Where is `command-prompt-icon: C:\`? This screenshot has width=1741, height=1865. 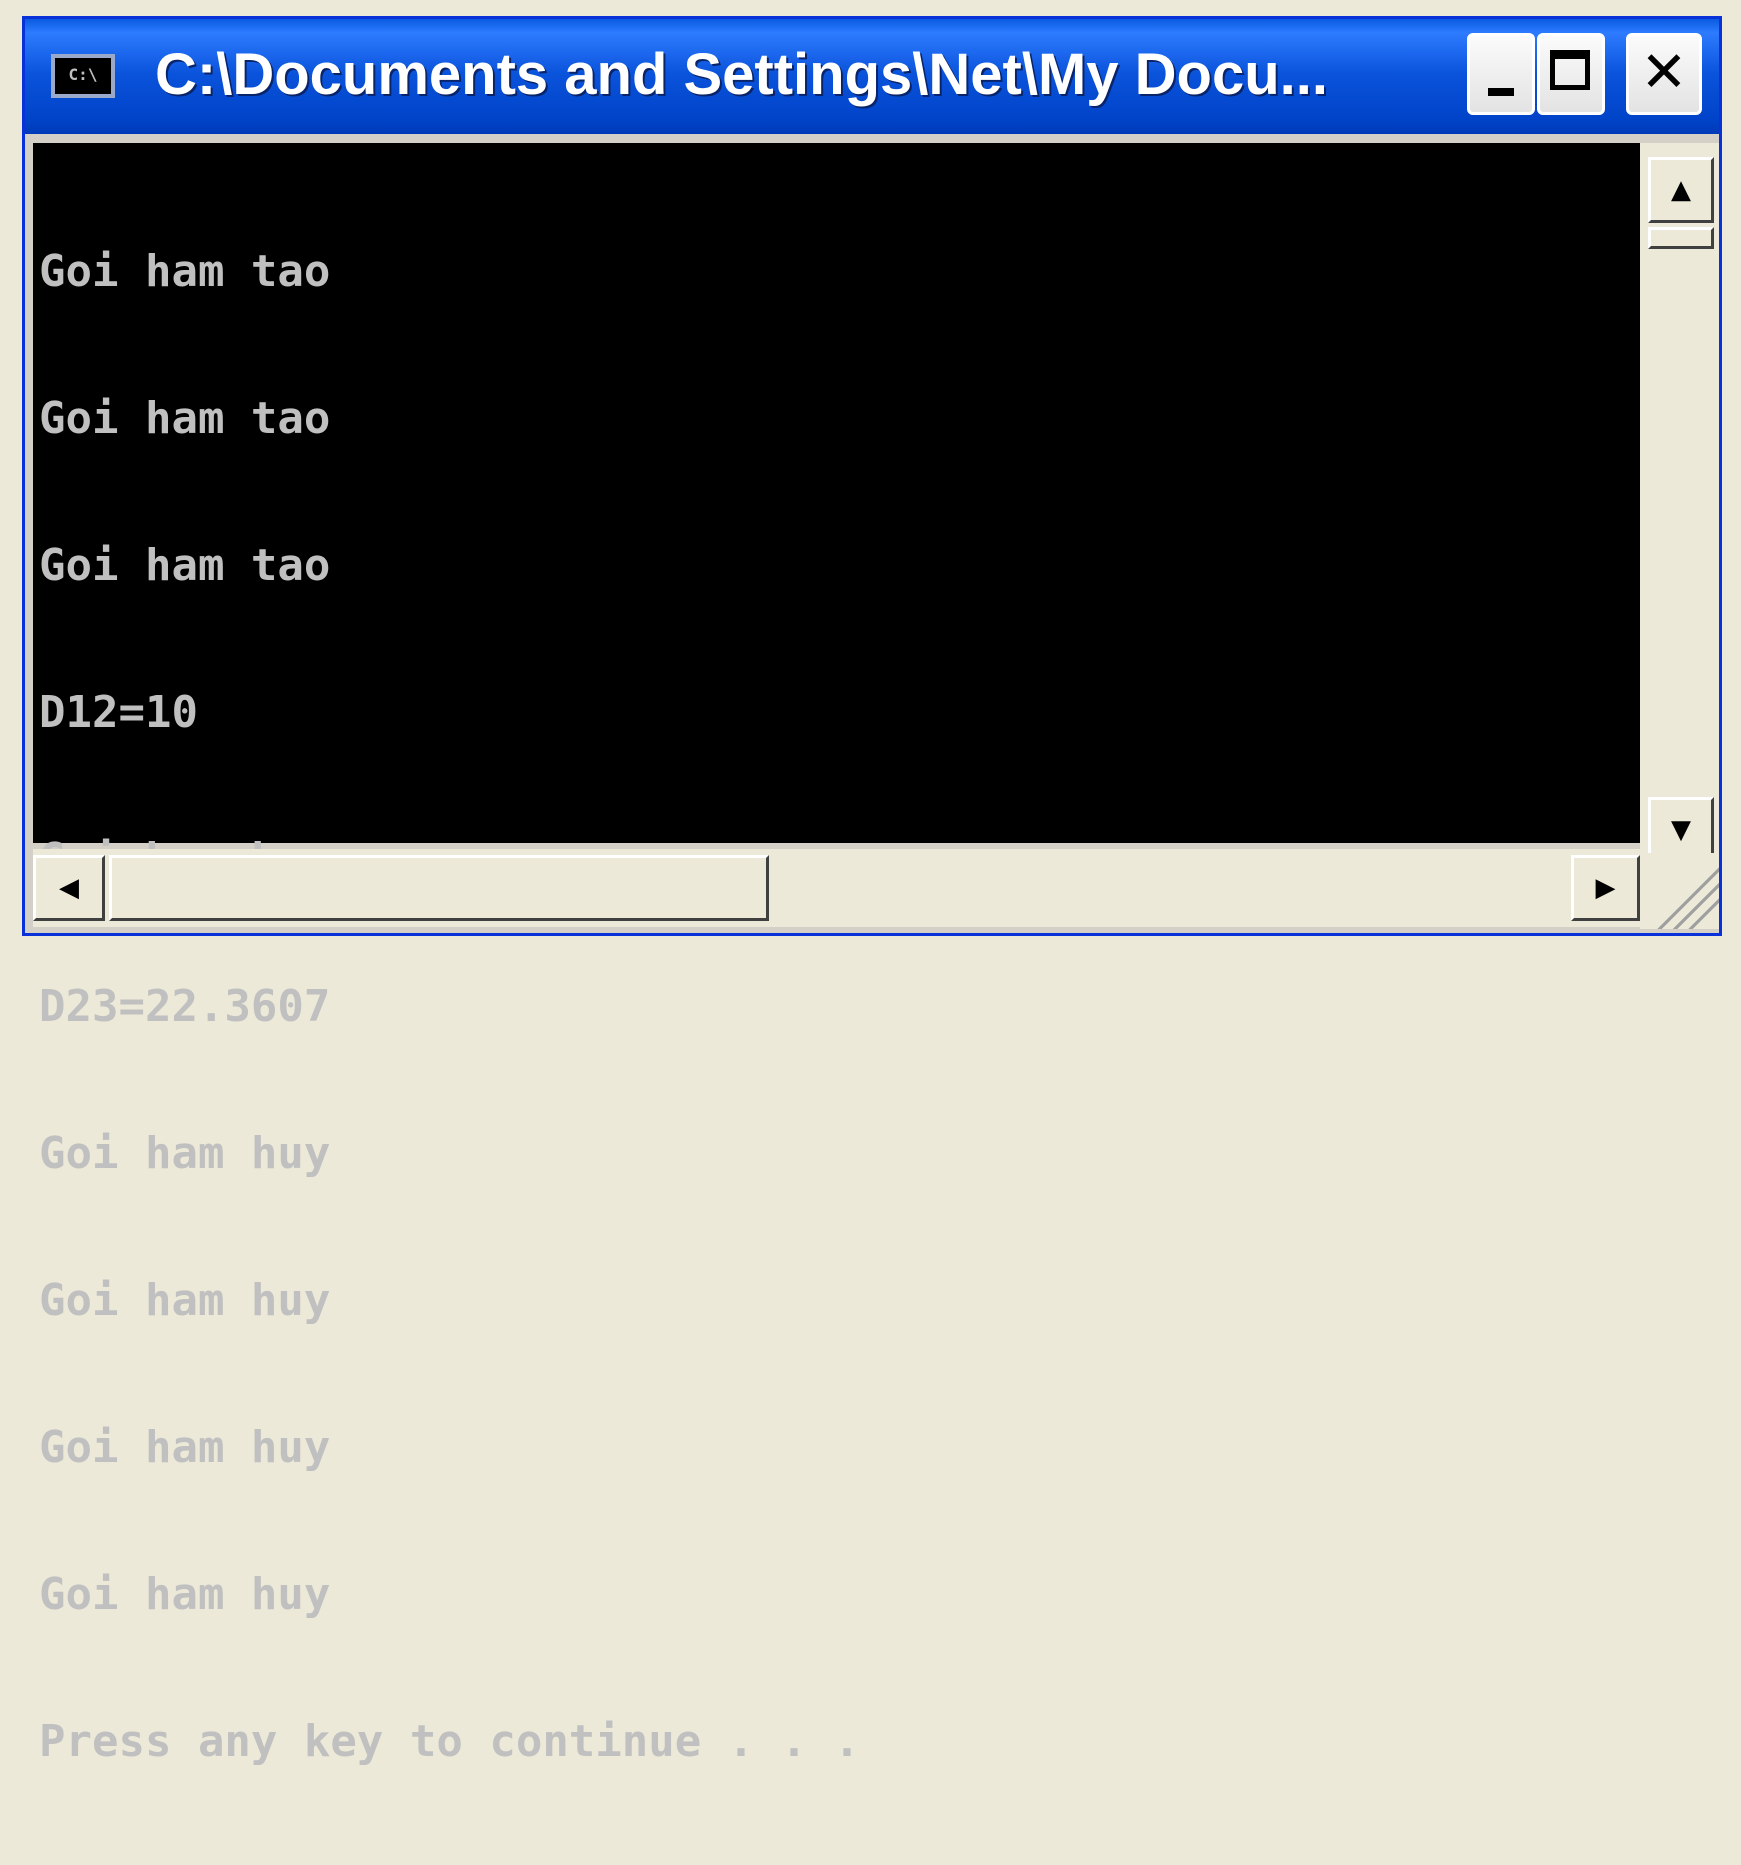 command-prompt-icon: C:\ is located at coordinates (83, 76).